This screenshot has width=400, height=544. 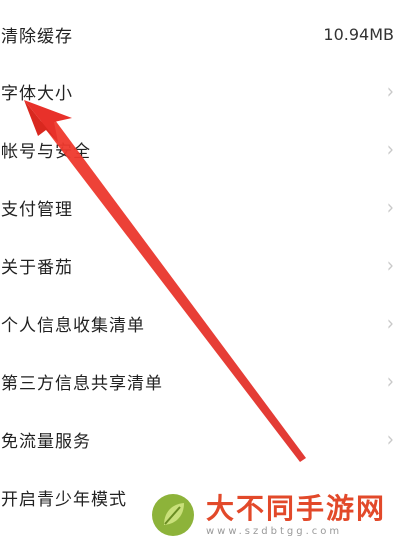 What do you see at coordinates (73, 325) in the screenshot?
I see `settings-item-label: 个人信息收集清单` at bounding box center [73, 325].